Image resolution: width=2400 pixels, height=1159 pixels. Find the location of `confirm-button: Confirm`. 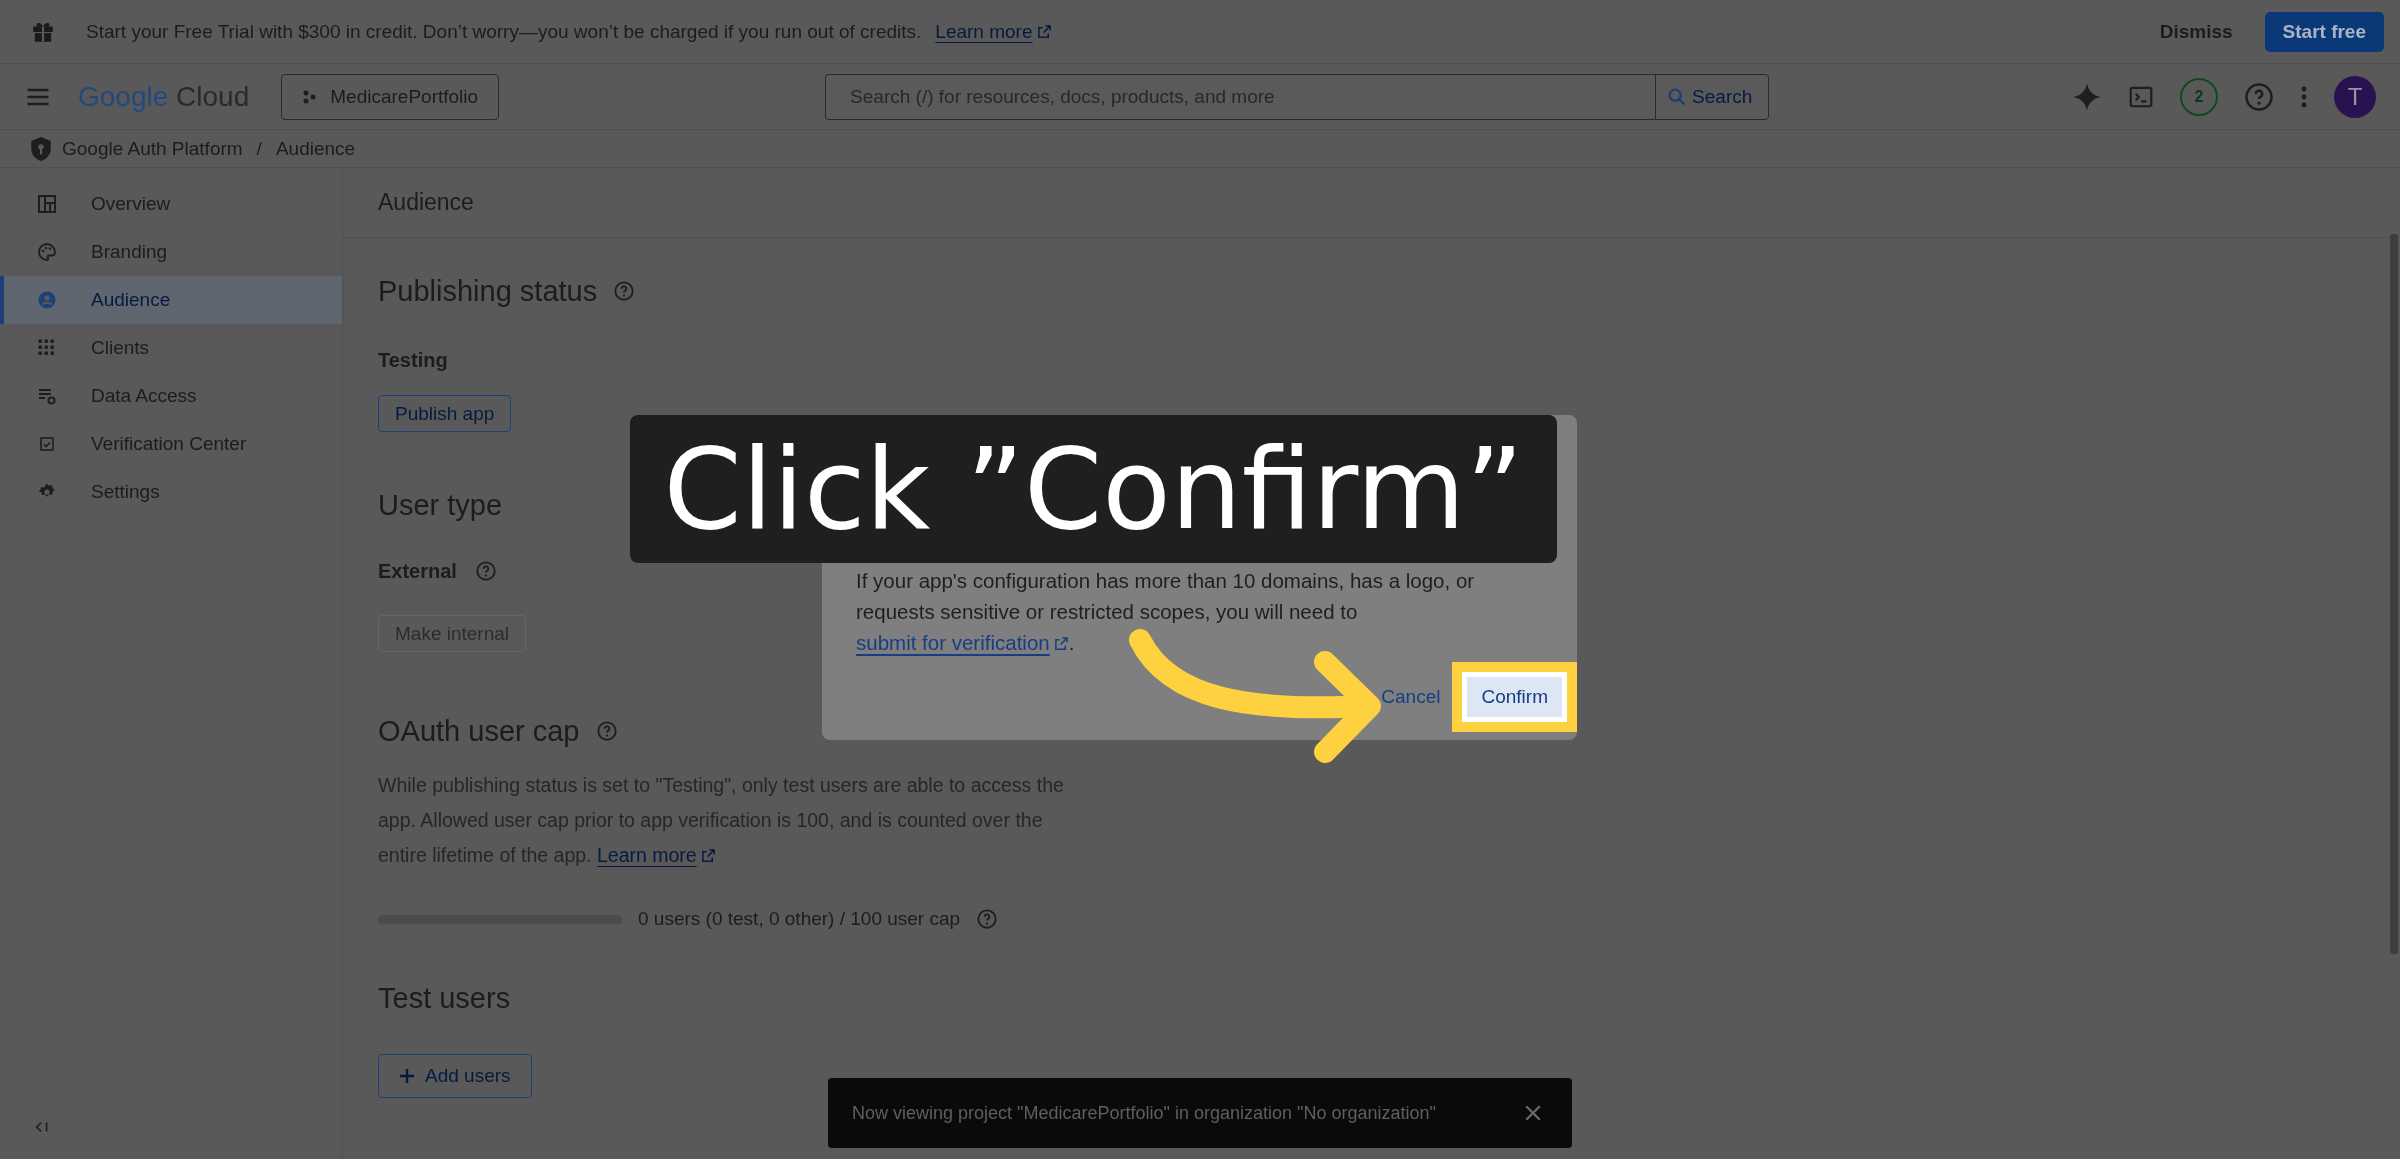

confirm-button: Confirm is located at coordinates (1514, 697).